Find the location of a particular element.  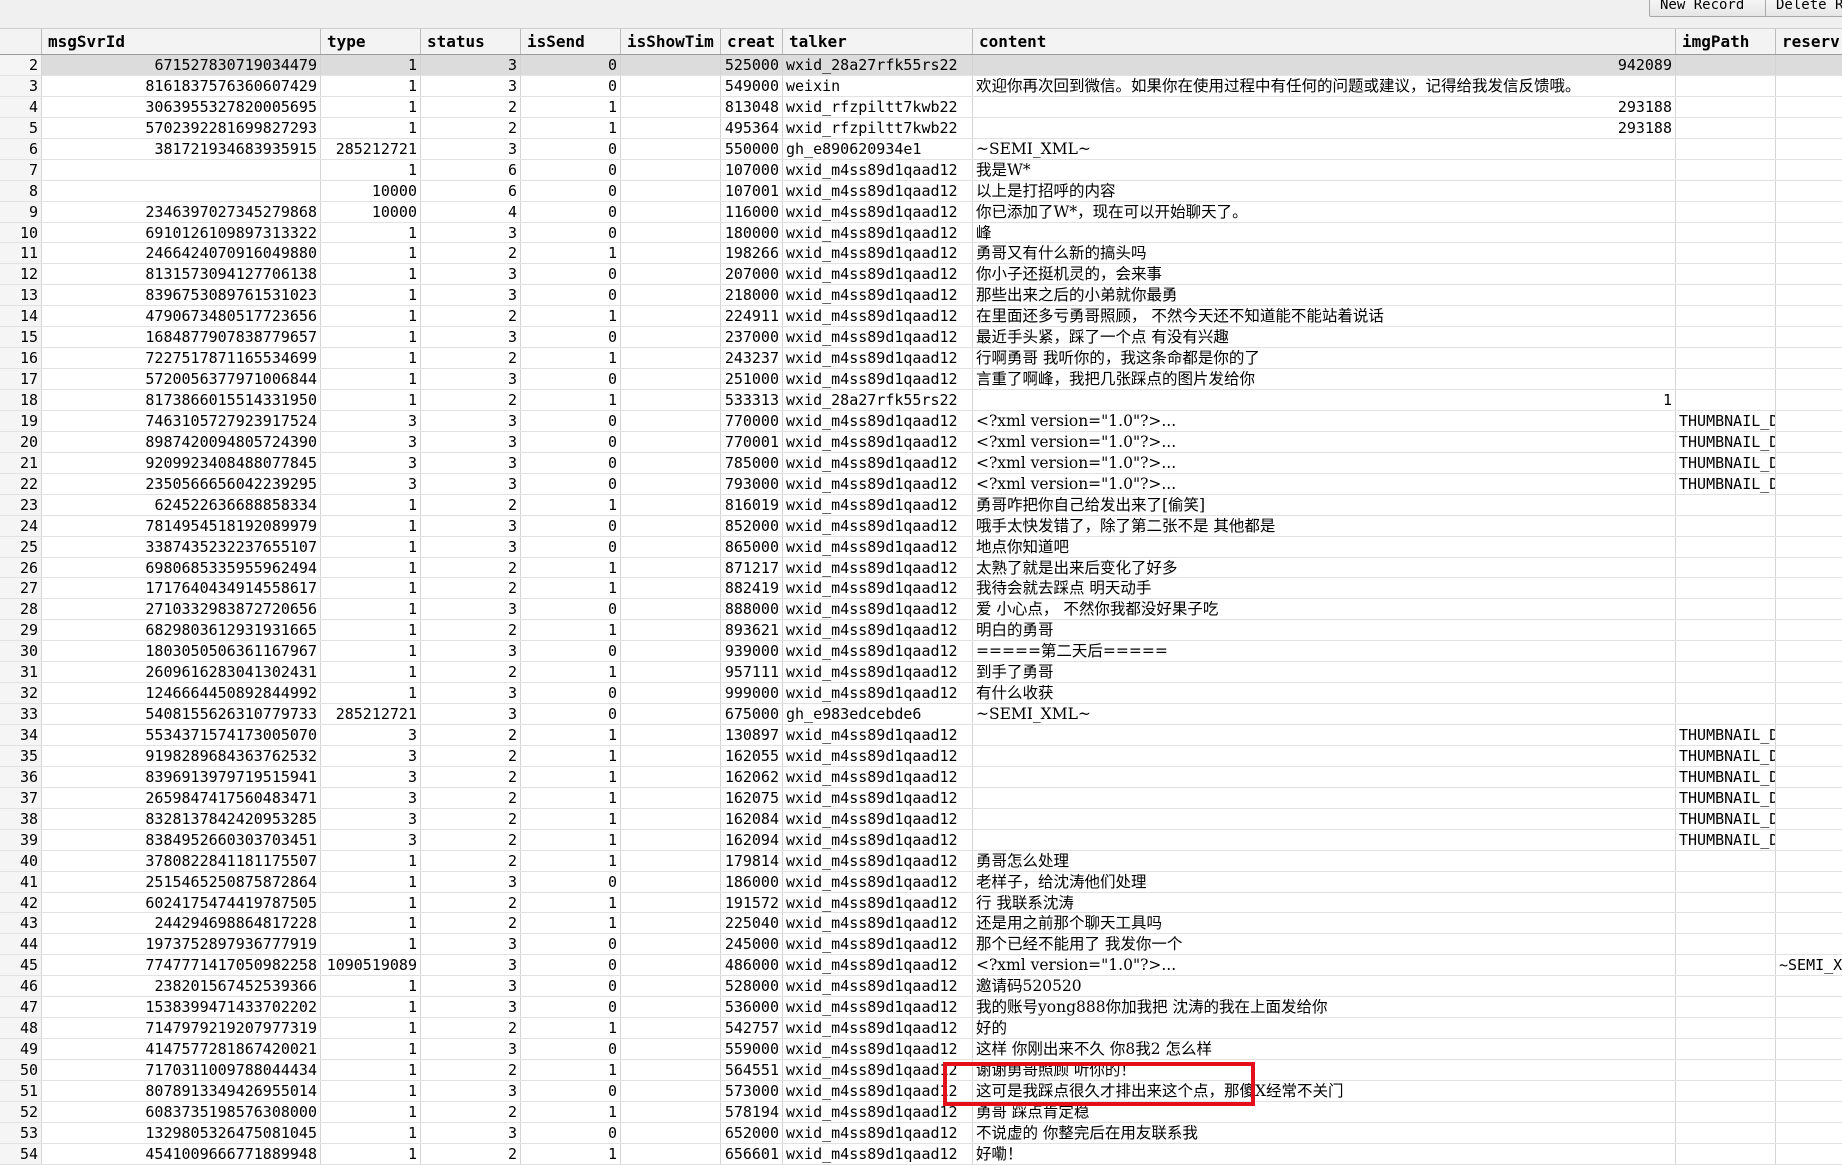

cell-msgsvrid: 7227517871165534699 is located at coordinates (181, 358).